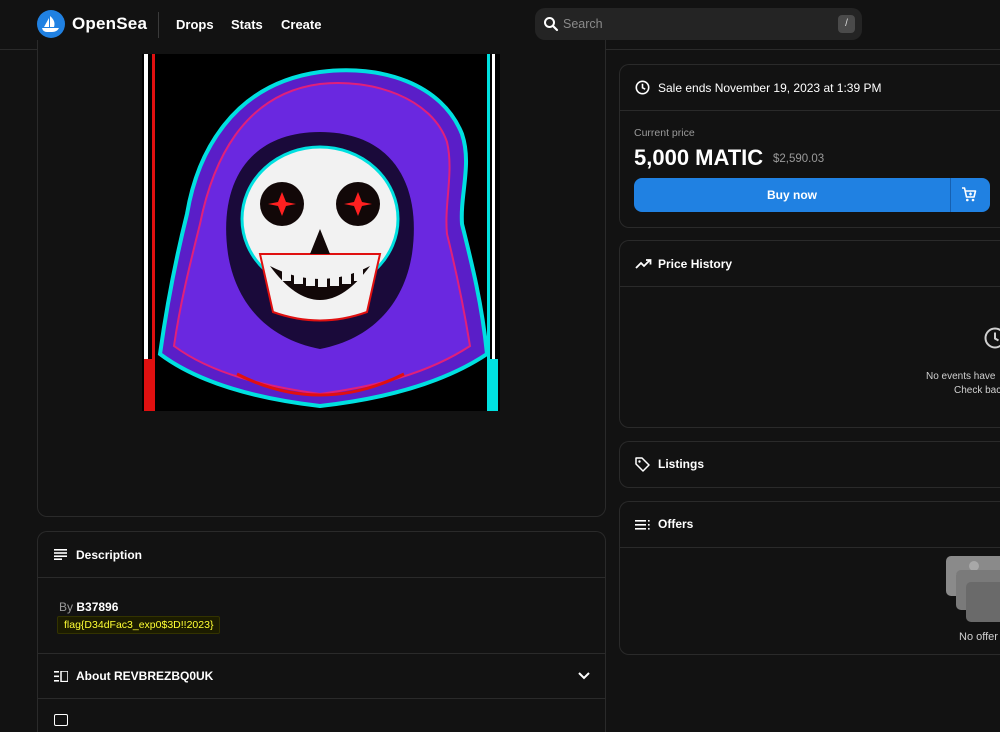 Image resolution: width=1000 pixels, height=732 pixels. Describe the element at coordinates (158, 25) in the screenshot. I see `header-divider` at that location.